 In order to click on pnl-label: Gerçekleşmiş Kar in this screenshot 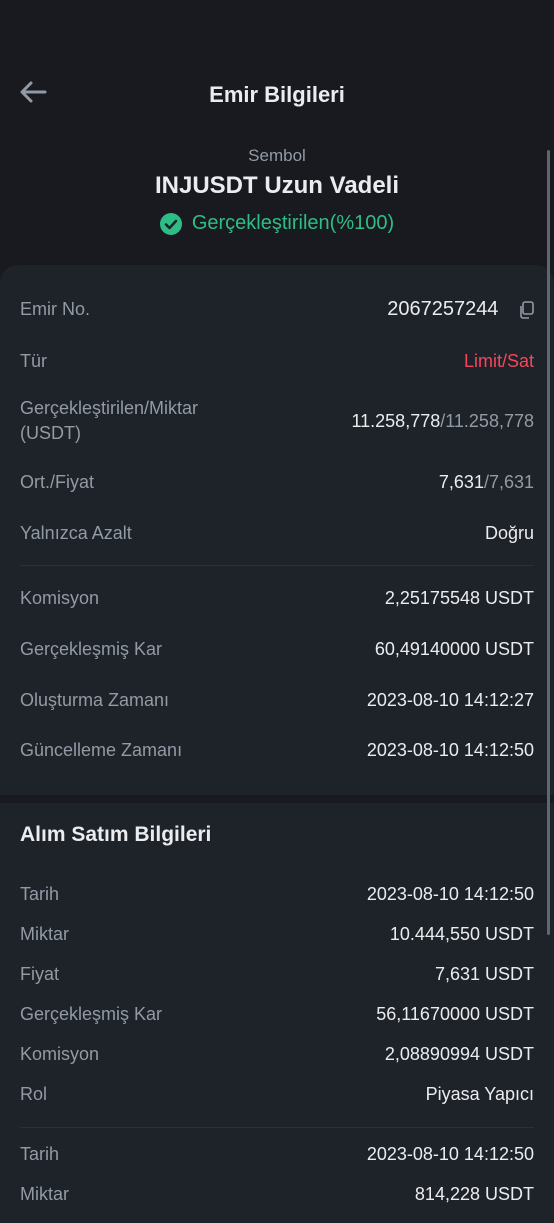, I will do `click(91, 649)`.